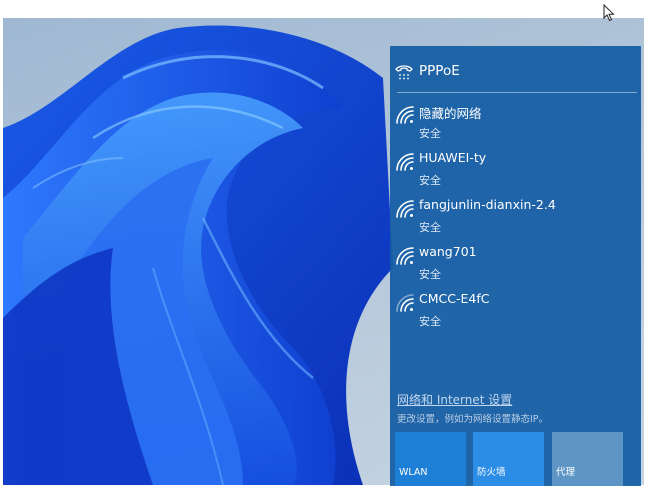 This screenshot has height=486, width=650. What do you see at coordinates (487, 204) in the screenshot?
I see `network-name: fangjunlin-dianxin-2.4` at bounding box center [487, 204].